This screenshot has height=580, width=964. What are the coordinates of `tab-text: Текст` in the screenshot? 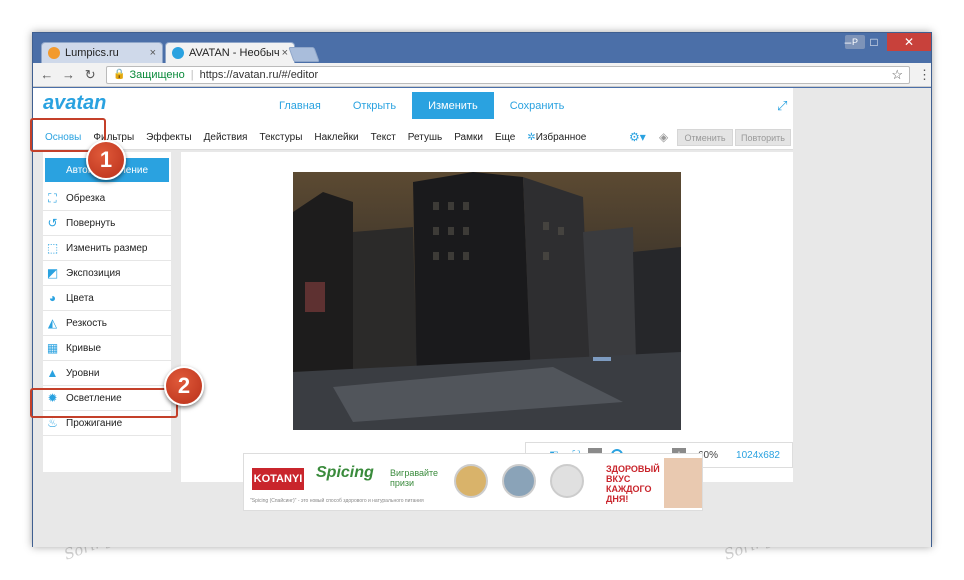 It's located at (383, 137).